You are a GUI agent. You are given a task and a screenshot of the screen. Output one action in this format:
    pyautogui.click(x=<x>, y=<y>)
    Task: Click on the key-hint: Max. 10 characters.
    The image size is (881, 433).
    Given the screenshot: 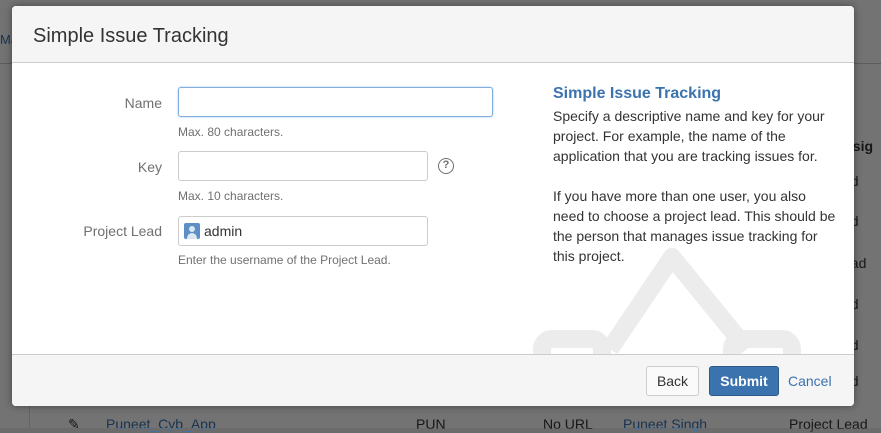 What is the action you would take?
    pyautogui.click(x=231, y=196)
    